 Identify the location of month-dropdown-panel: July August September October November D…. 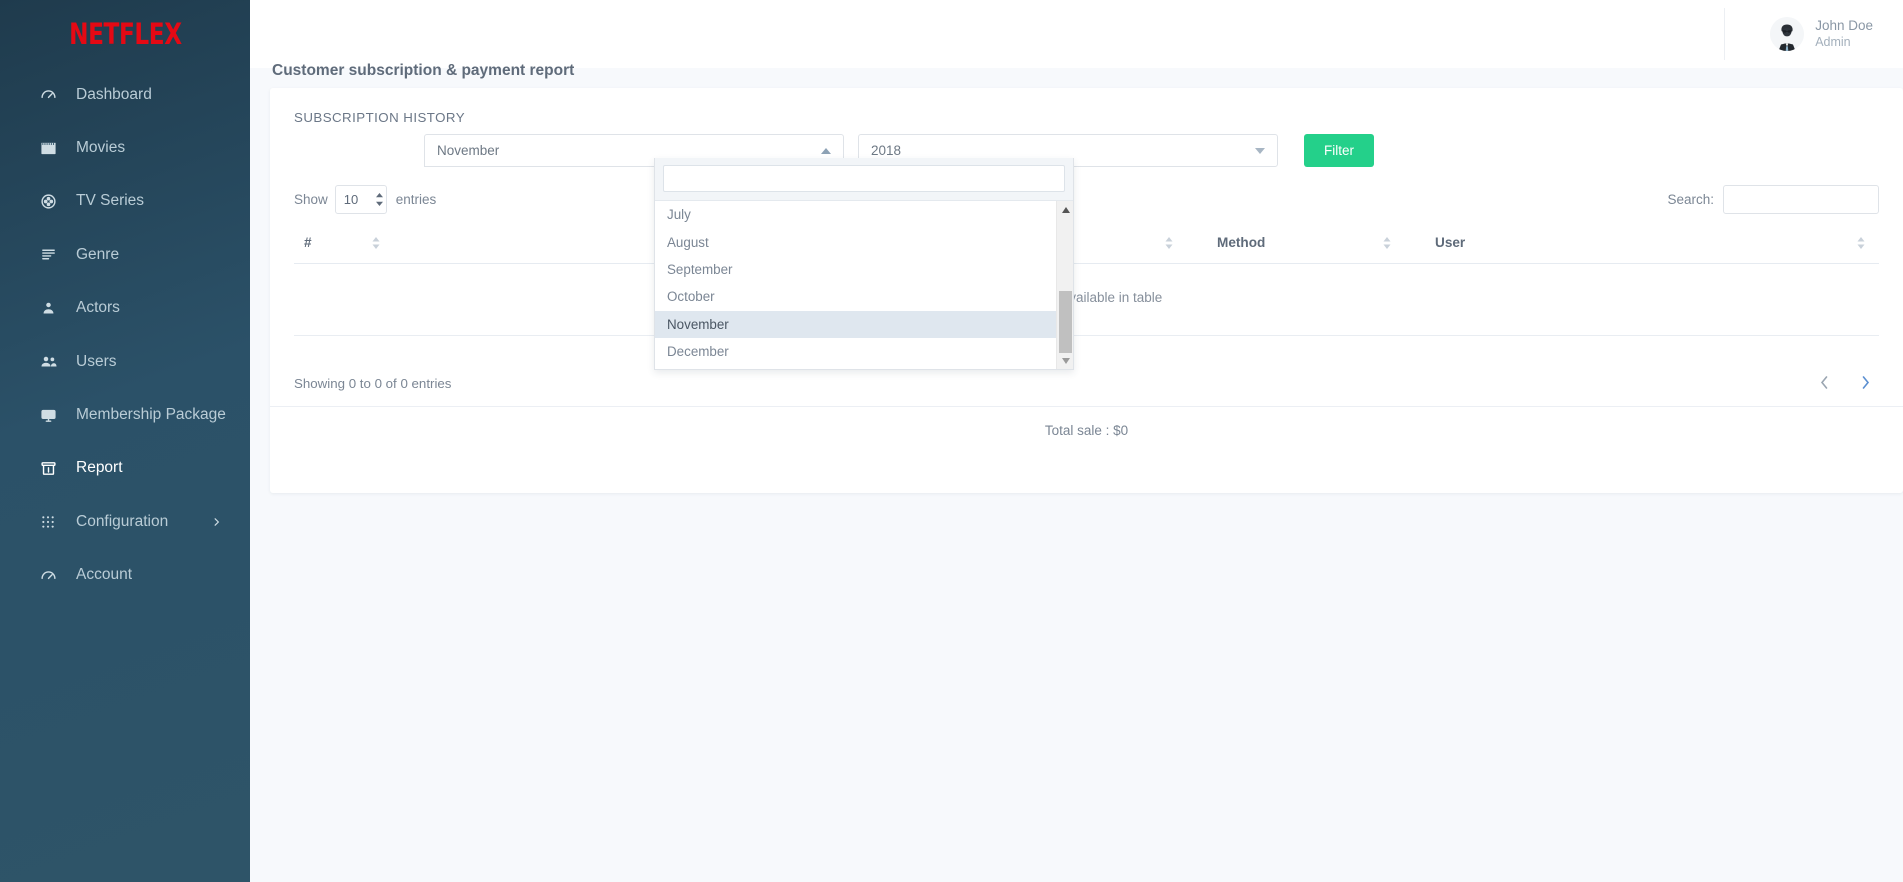
(864, 264).